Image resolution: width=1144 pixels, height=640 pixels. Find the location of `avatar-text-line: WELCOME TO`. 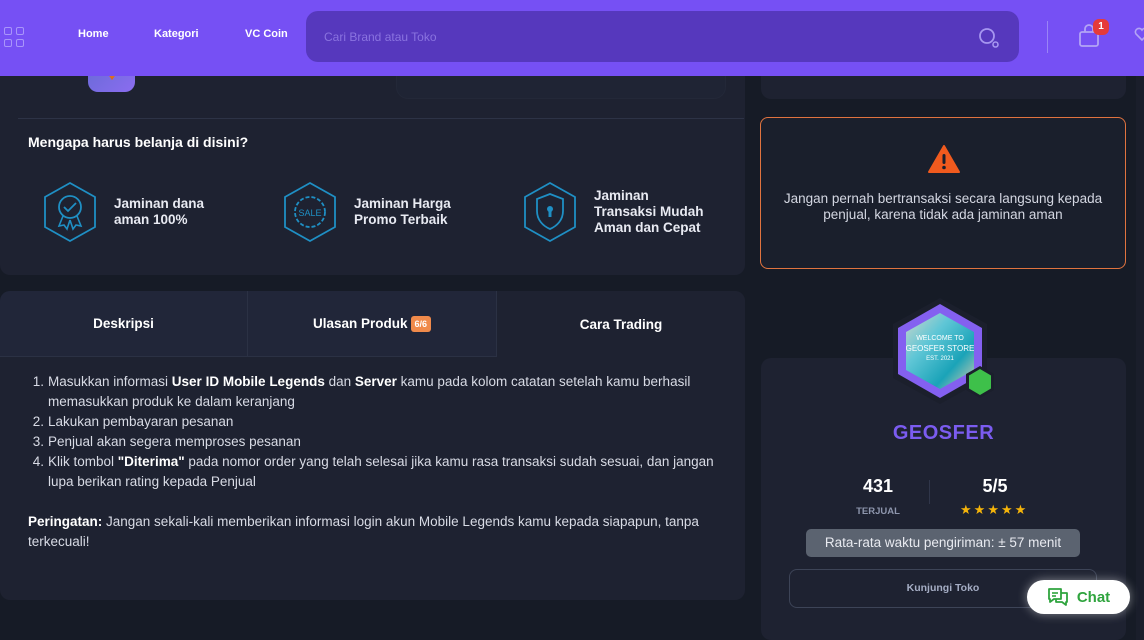

avatar-text-line: WELCOME TO is located at coordinates (940, 338).